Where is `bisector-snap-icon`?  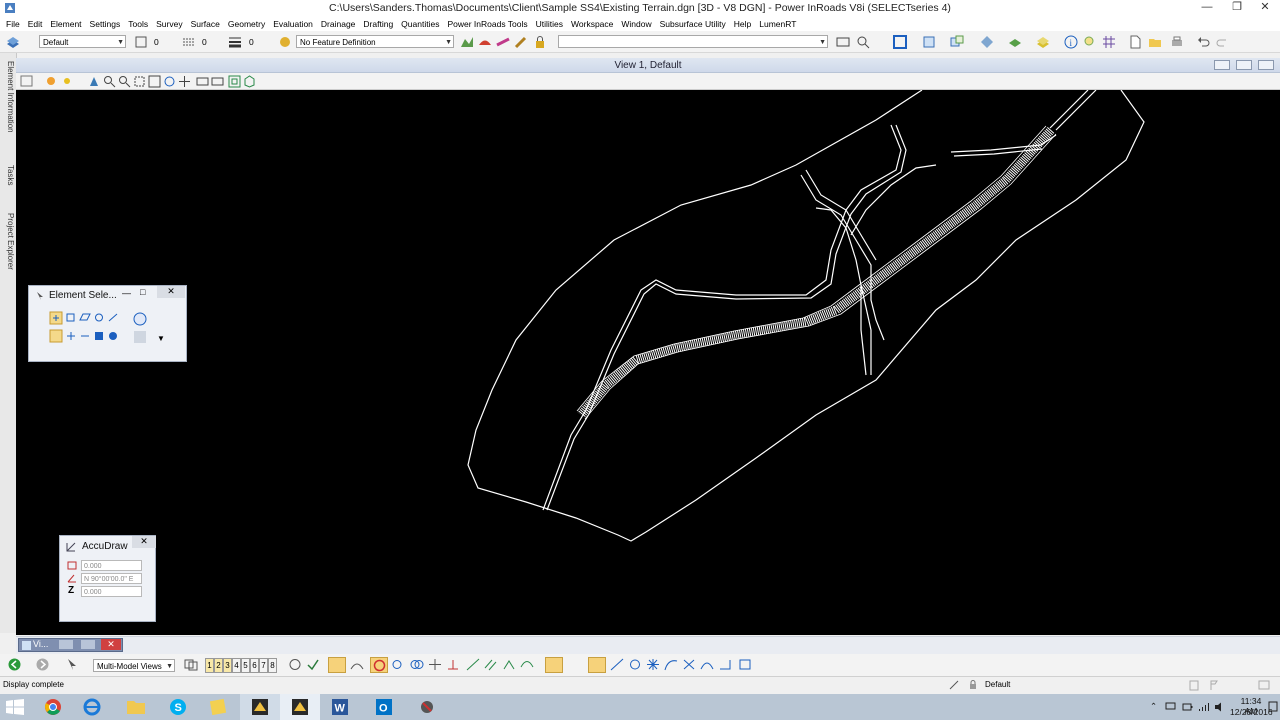
bisector-snap-icon is located at coordinates (509, 664).